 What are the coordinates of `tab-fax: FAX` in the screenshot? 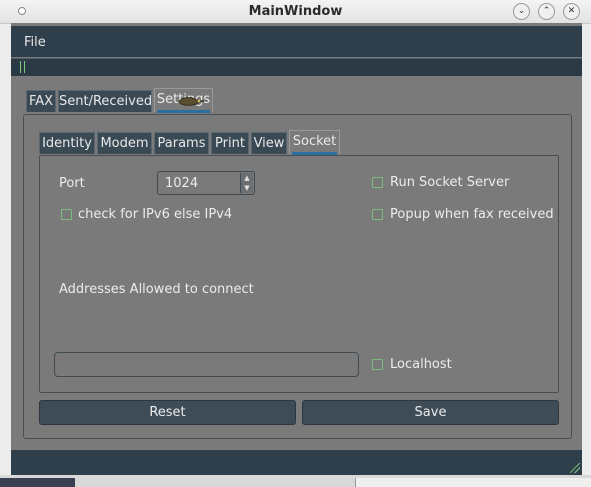 It's located at (41, 101).